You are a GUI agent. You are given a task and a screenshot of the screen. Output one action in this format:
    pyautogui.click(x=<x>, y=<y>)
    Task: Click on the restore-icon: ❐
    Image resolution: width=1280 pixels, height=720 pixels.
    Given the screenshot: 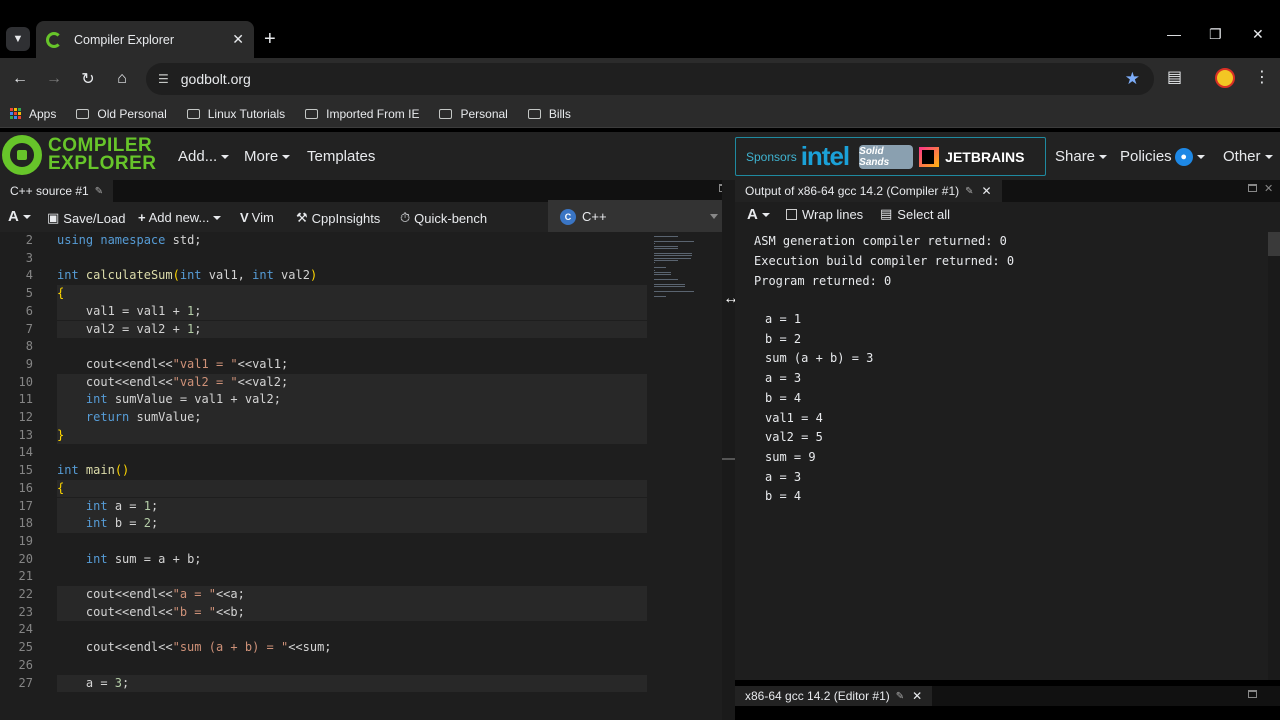 What is the action you would take?
    pyautogui.click(x=1215, y=34)
    